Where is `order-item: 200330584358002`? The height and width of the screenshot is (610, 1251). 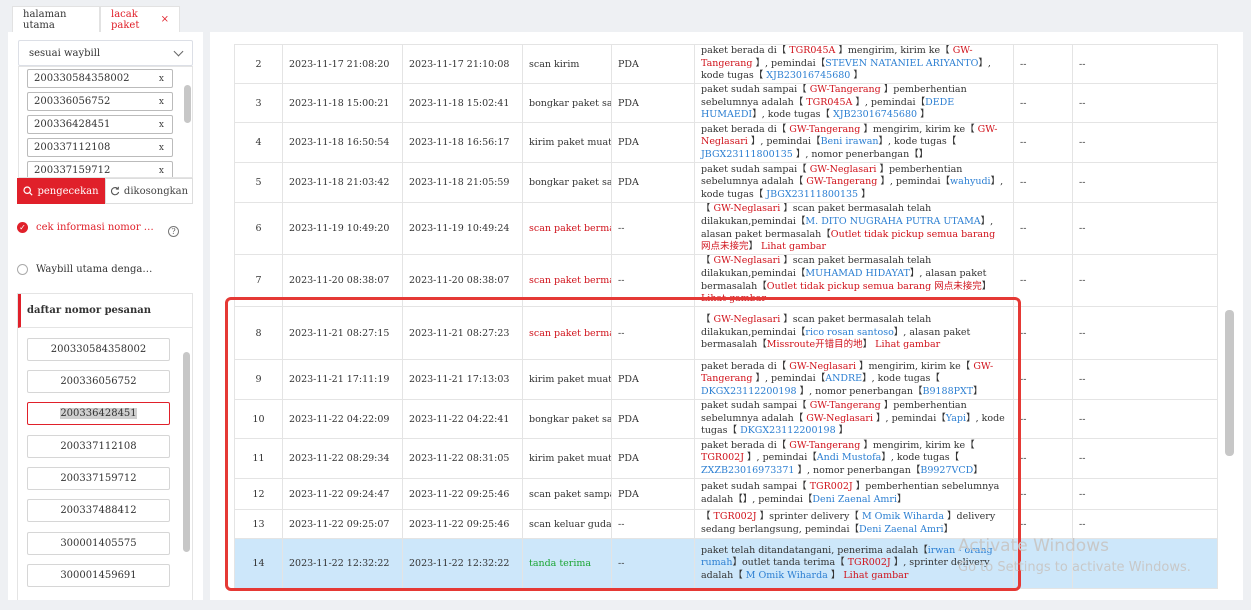 order-item: 200330584358002 is located at coordinates (98, 349).